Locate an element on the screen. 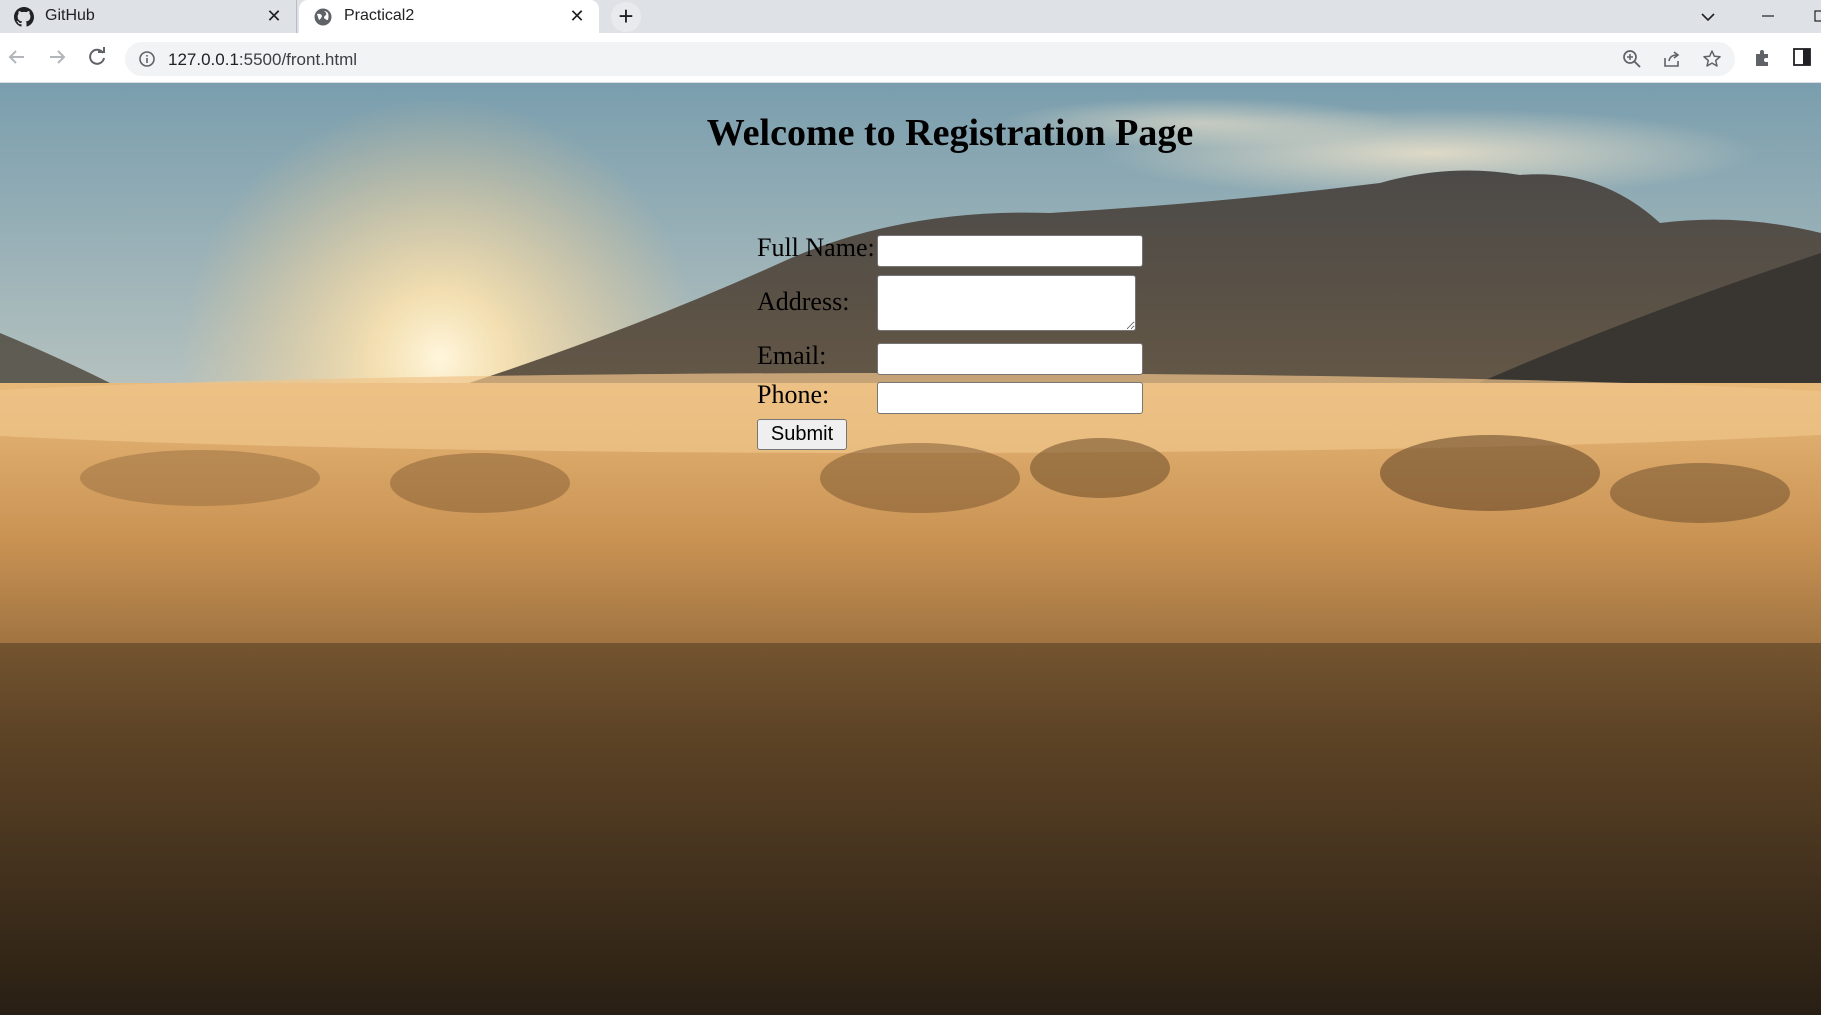  address-bar: 127.0.0.1:5500/front.html is located at coordinates (930, 59).